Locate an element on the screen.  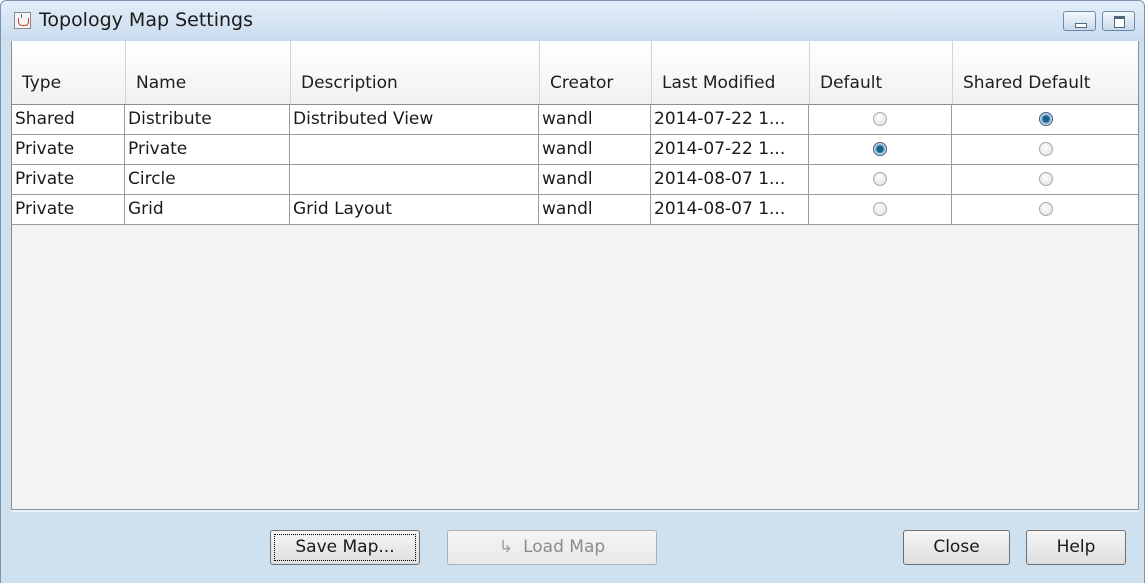
column-header-creator: Creator is located at coordinates (596, 72).